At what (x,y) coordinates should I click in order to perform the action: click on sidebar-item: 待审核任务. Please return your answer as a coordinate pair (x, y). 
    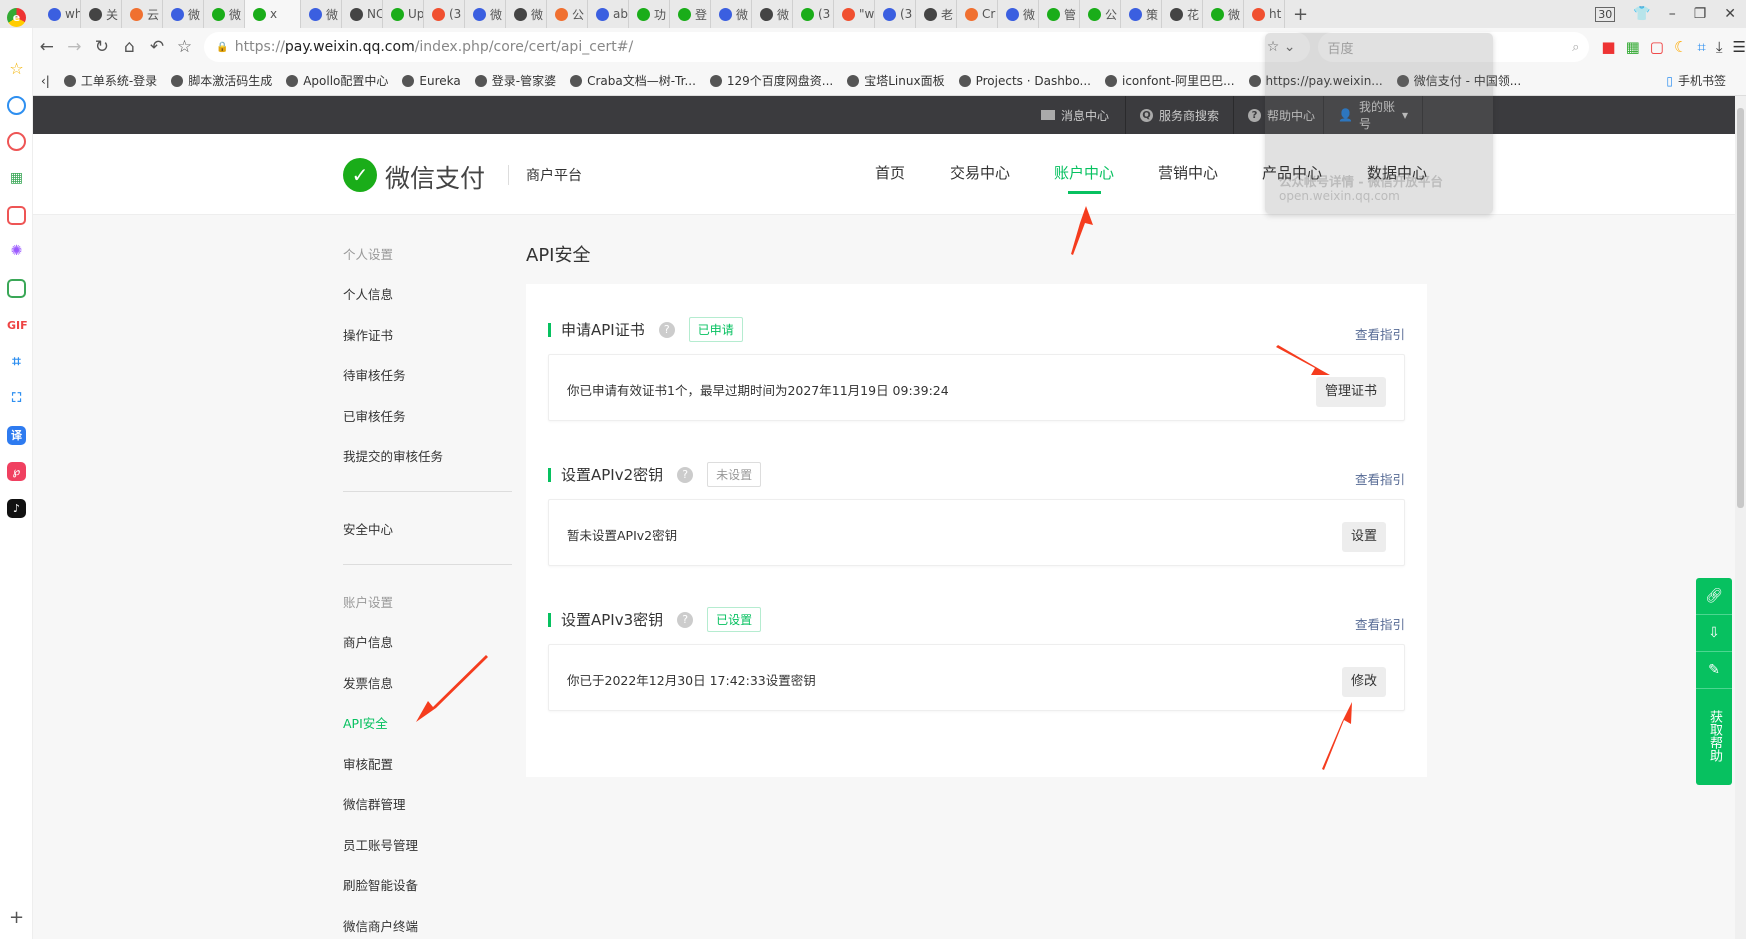
    Looking at the image, I should click on (374, 374).